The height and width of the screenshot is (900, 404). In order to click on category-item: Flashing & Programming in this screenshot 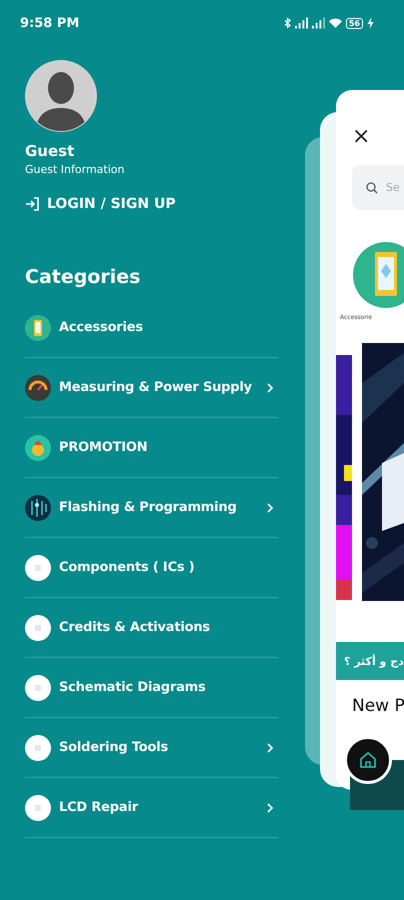, I will do `click(151, 508)`.